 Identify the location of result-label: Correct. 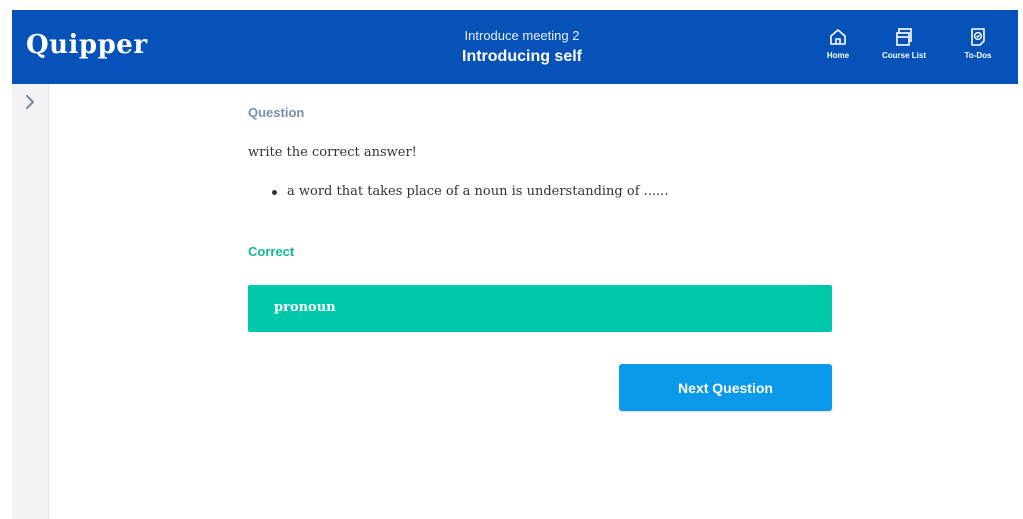
(271, 251).